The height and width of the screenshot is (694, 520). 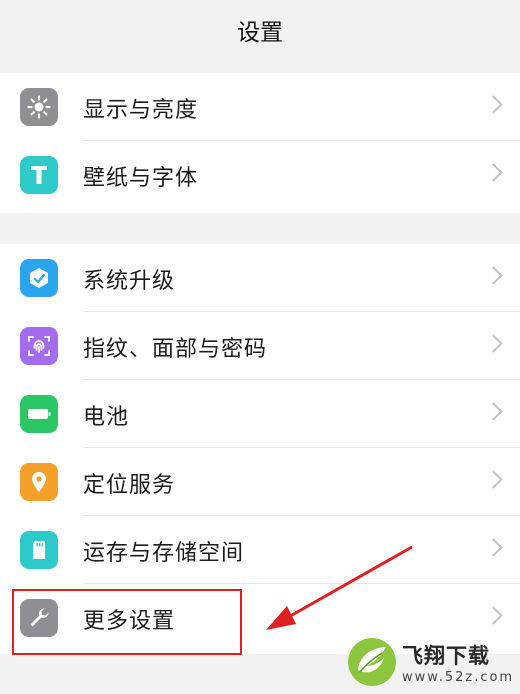 I want to click on settings-item-location-services: 定位服务, so click(x=260, y=482).